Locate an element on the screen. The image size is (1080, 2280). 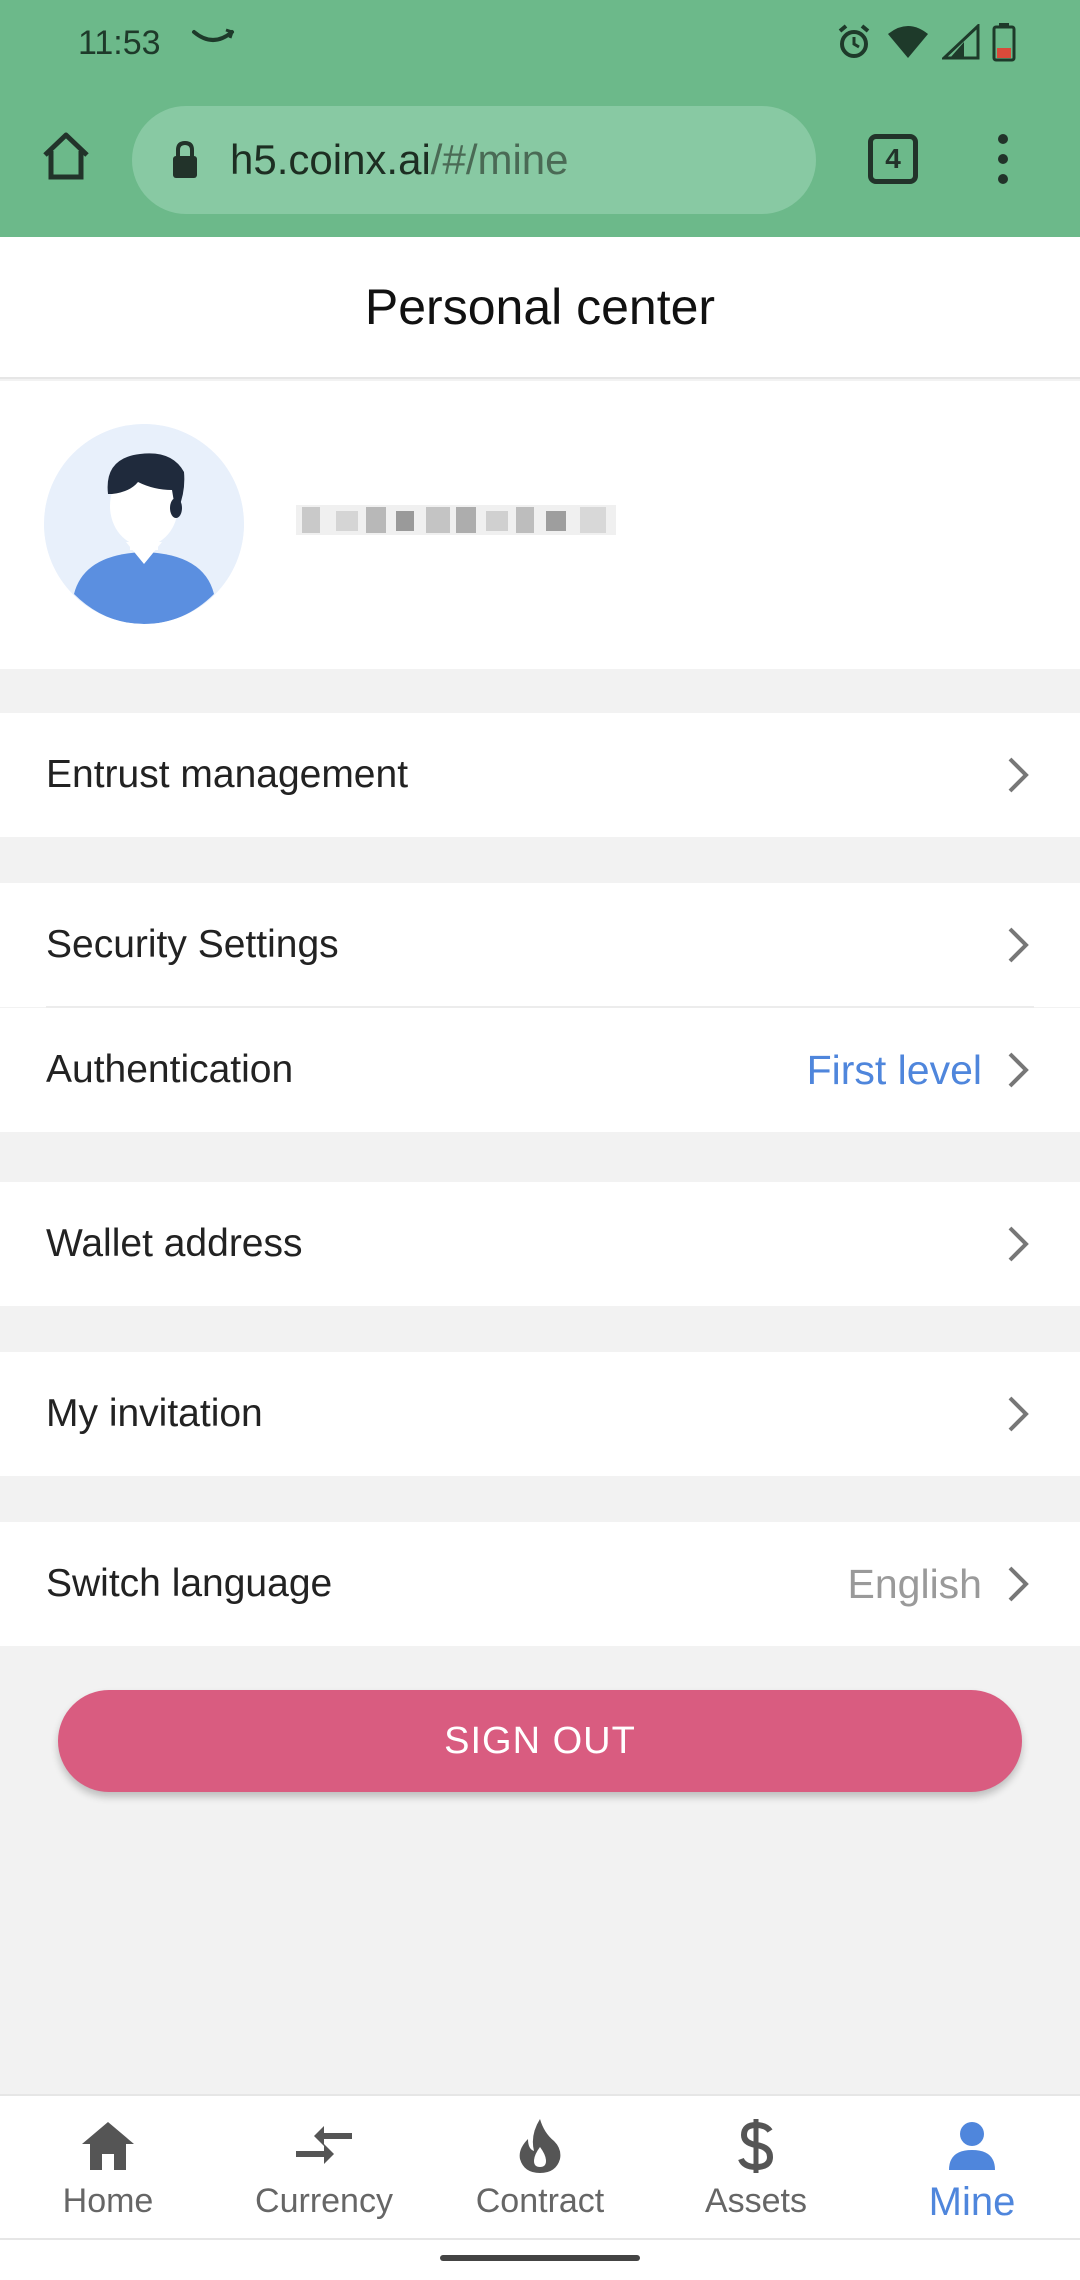
row-label: Wallet address is located at coordinates (174, 1243).